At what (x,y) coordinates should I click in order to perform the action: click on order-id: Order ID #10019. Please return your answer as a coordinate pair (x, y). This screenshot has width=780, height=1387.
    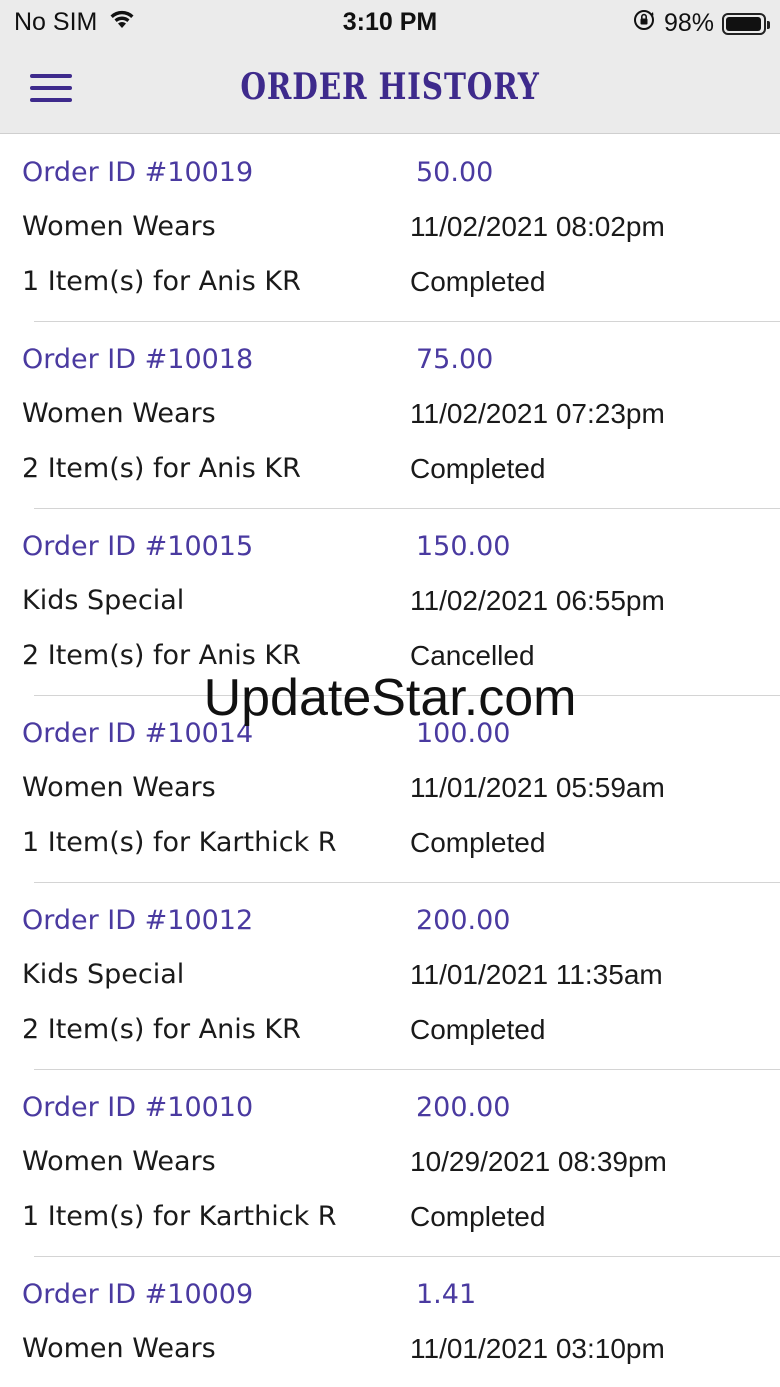
    Looking at the image, I should click on (138, 172).